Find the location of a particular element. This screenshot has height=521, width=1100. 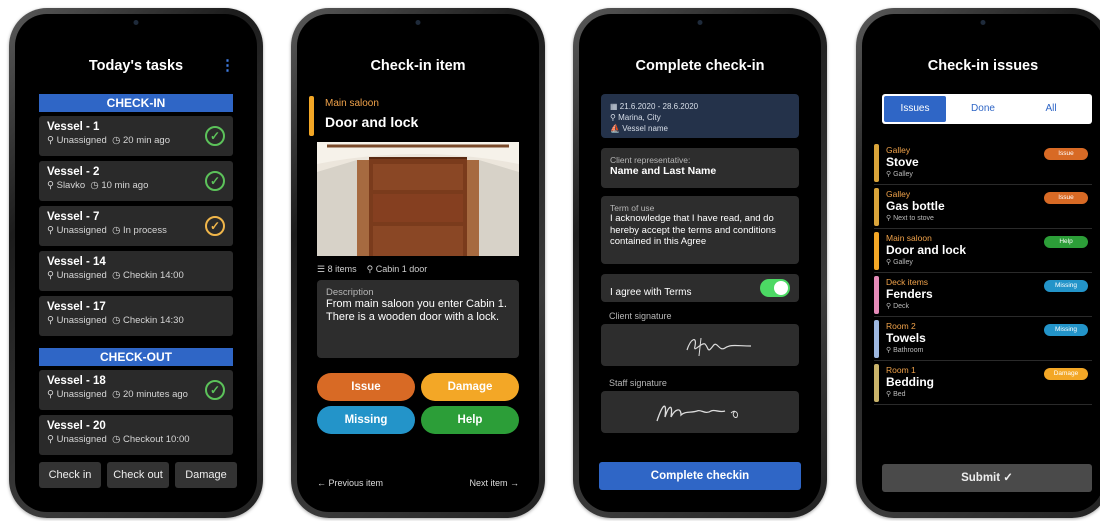

task-meta: ⚲ Unassigned ◷ 20 minutes ago is located at coordinates (117, 394).